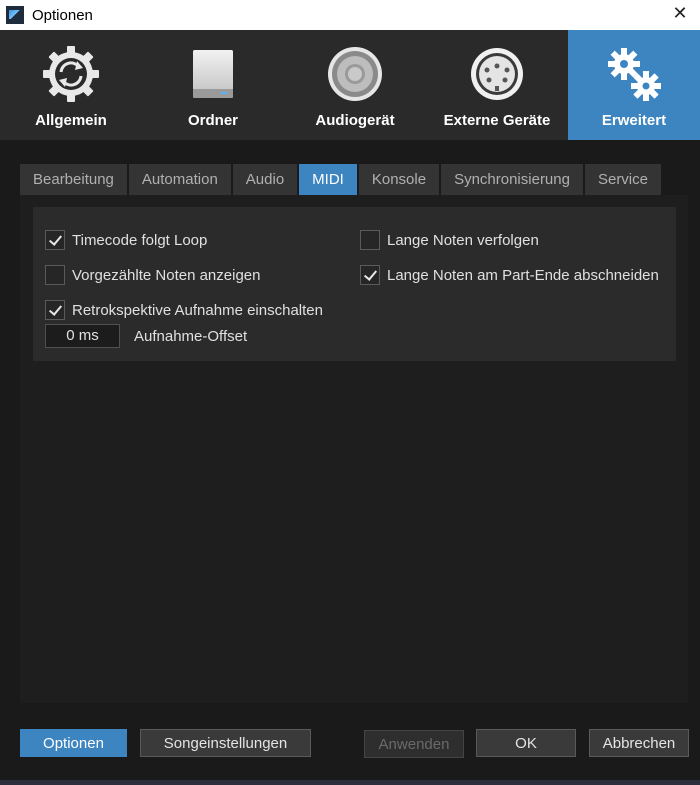  Describe the element at coordinates (414, 744) in the screenshot. I see `anwenden-button: Anwenden` at that location.